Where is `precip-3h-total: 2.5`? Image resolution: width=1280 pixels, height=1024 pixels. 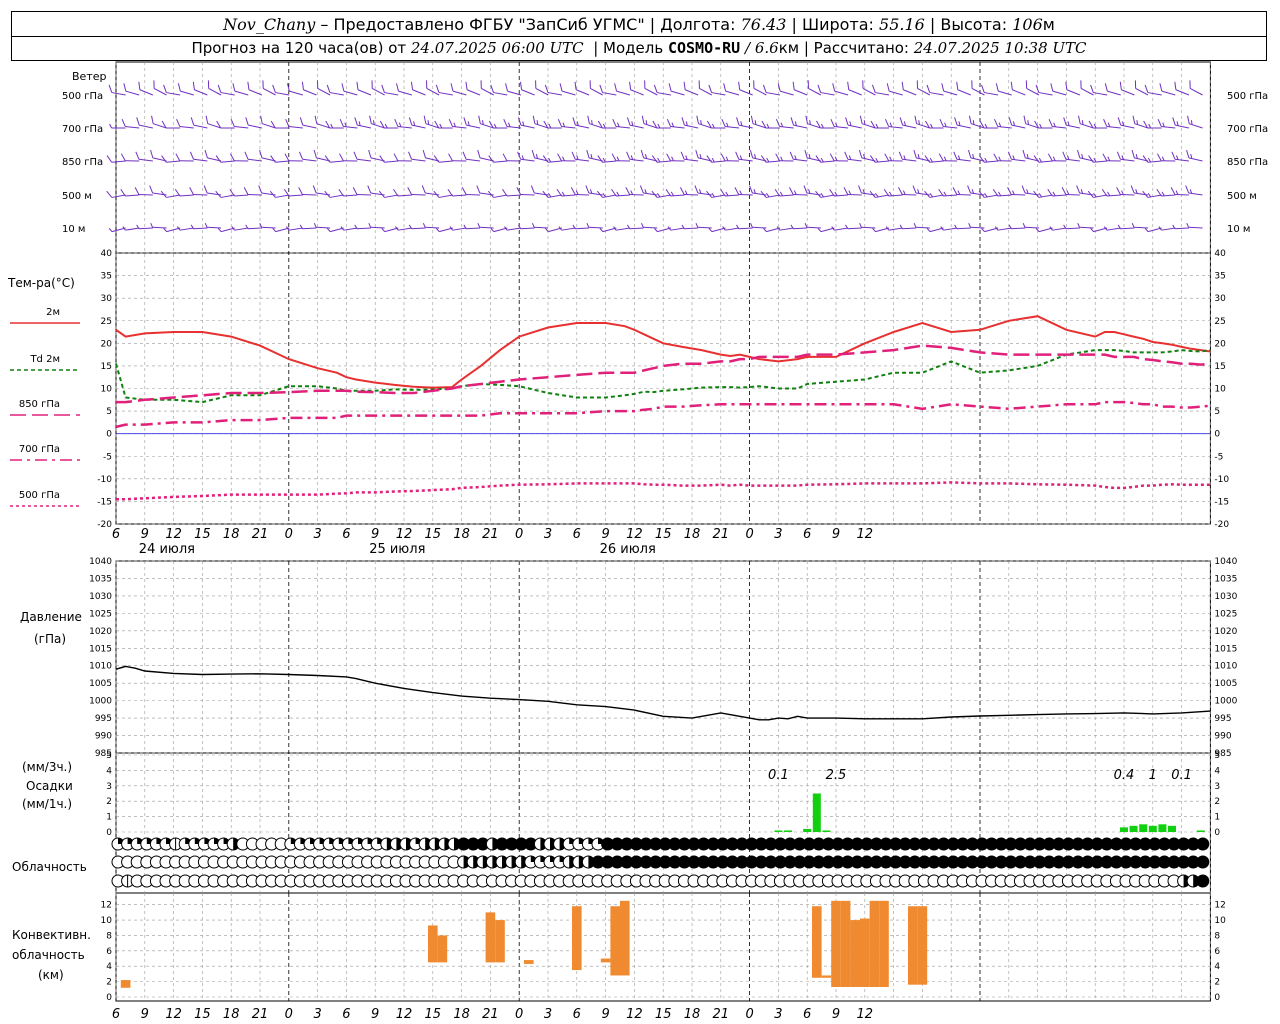
precip-3h-total: 2.5 is located at coordinates (836, 775).